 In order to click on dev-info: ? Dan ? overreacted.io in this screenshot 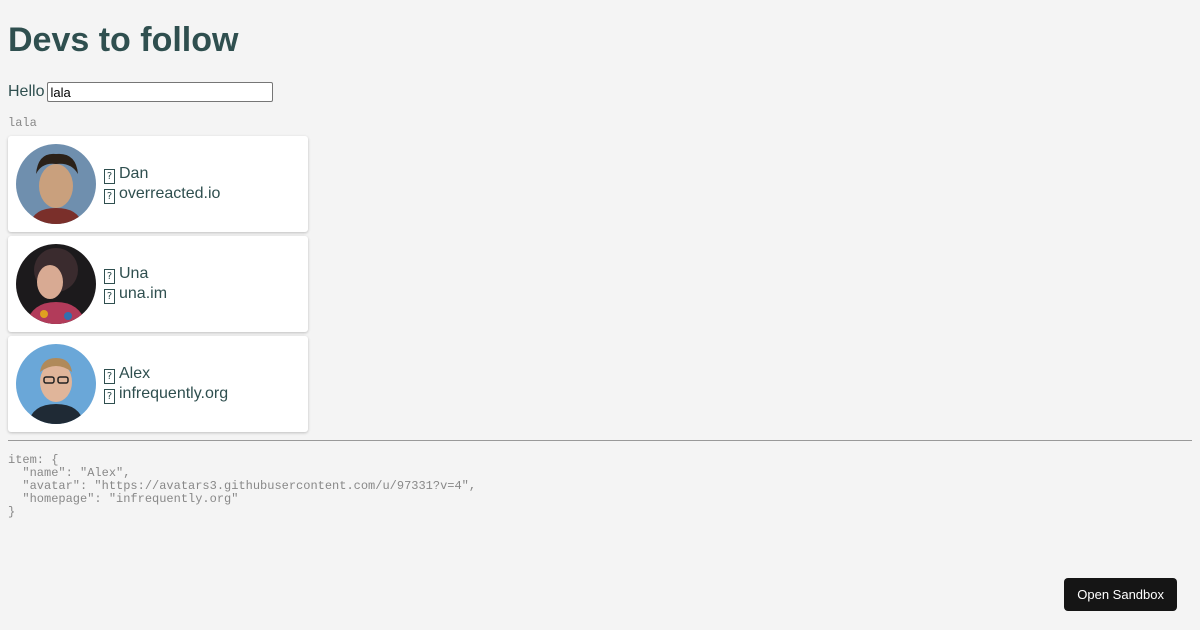, I will do `click(162, 184)`.